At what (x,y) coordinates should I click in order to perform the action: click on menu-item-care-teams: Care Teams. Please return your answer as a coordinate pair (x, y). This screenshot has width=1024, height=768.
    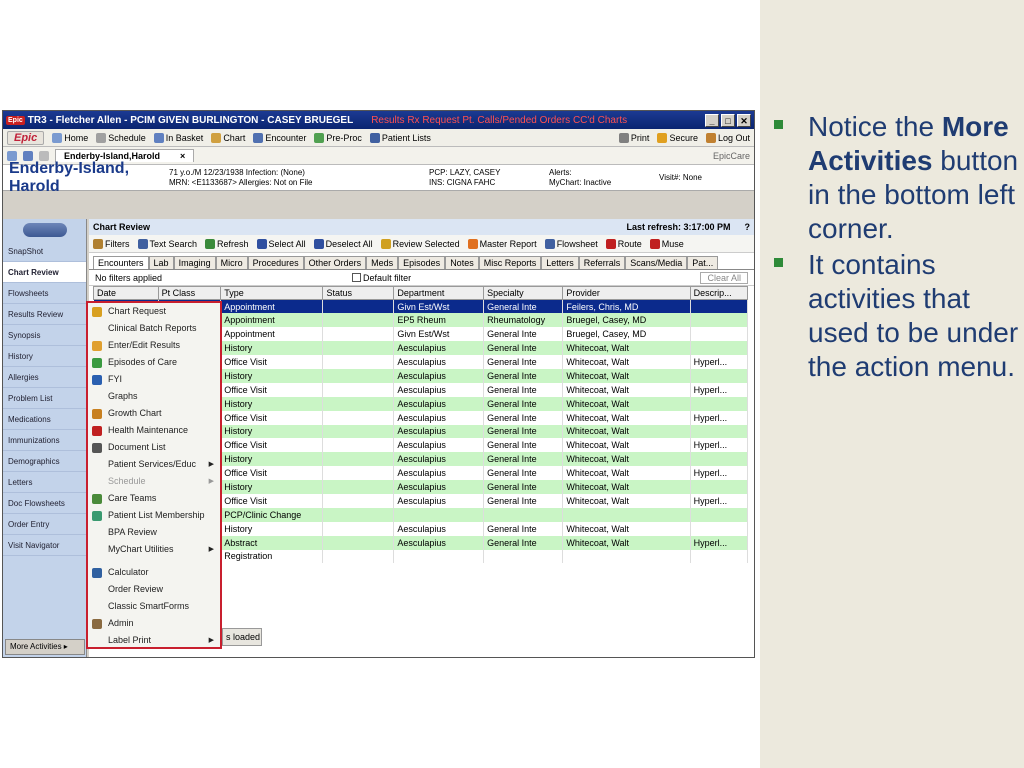
    Looking at the image, I should click on (154, 498).